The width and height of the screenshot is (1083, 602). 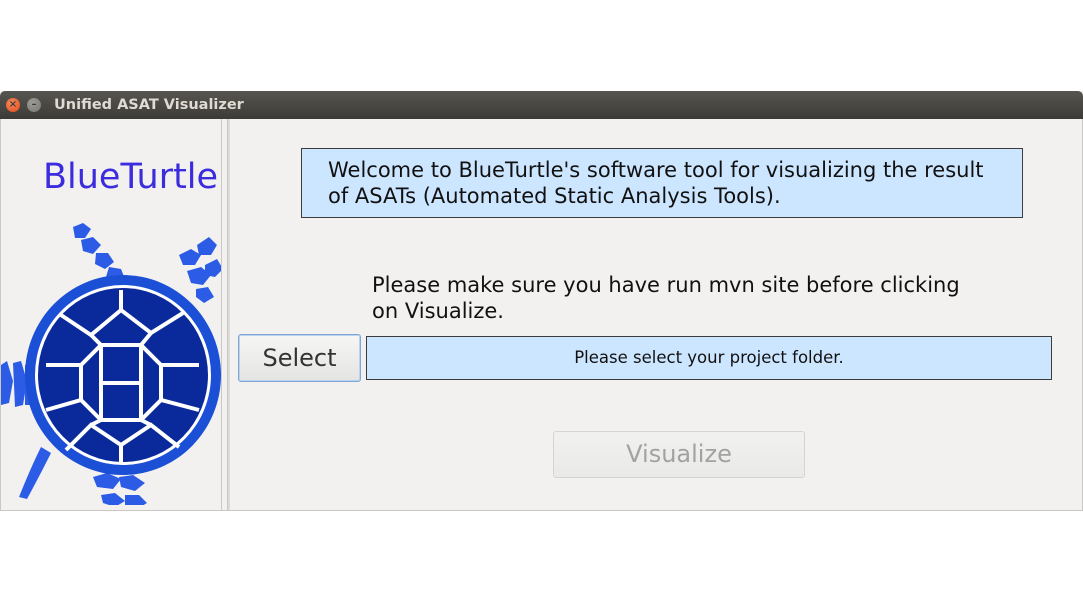 I want to click on close-icon: ×, so click(x=13, y=105).